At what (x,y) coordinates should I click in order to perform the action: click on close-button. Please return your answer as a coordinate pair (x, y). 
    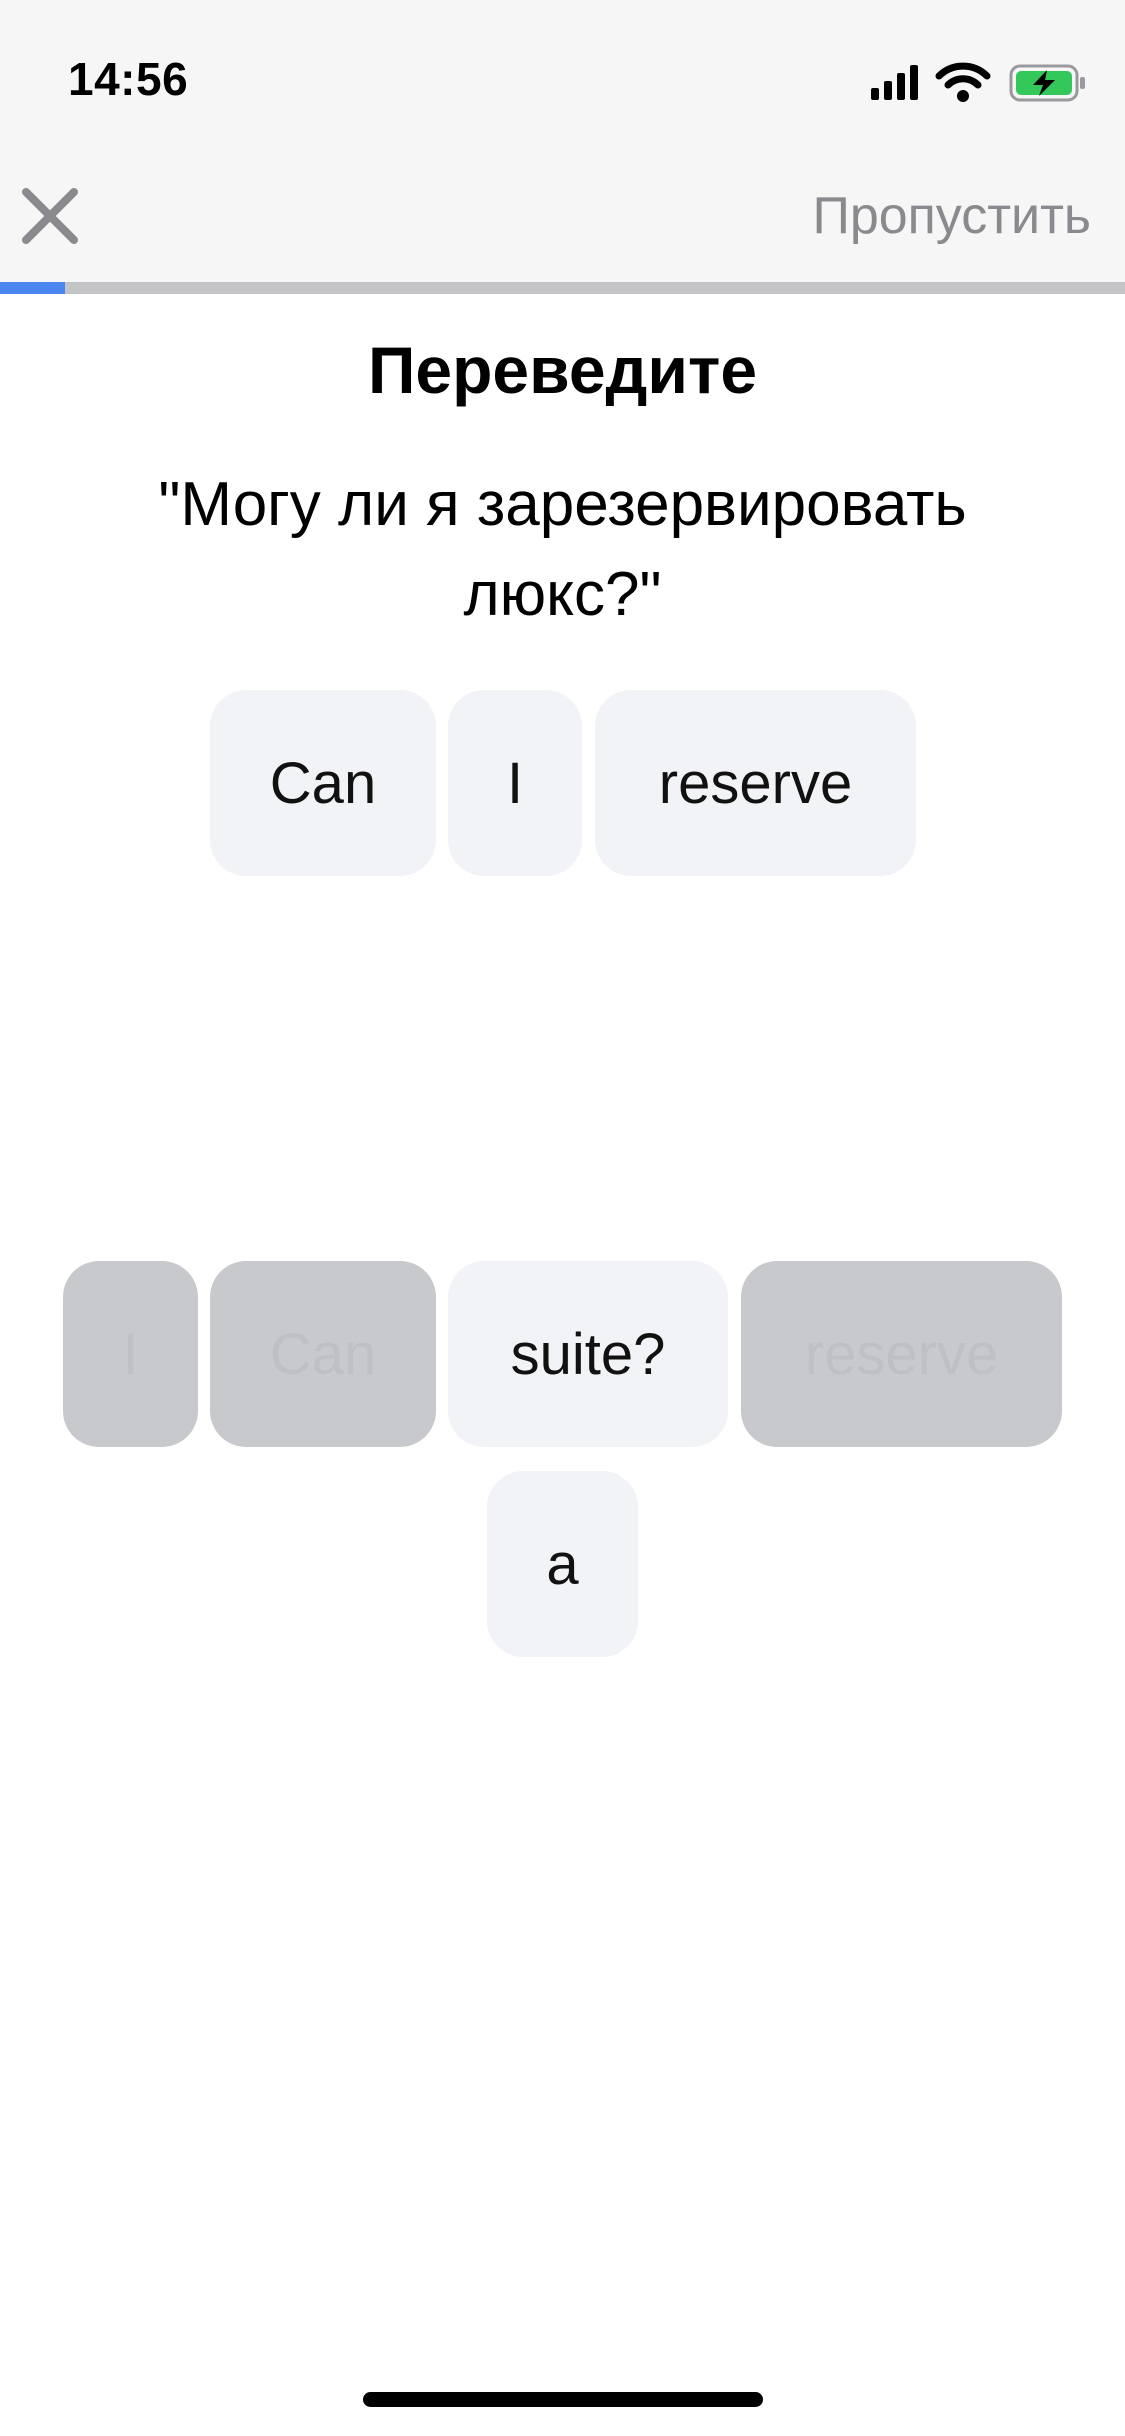
    Looking at the image, I should click on (50, 216).